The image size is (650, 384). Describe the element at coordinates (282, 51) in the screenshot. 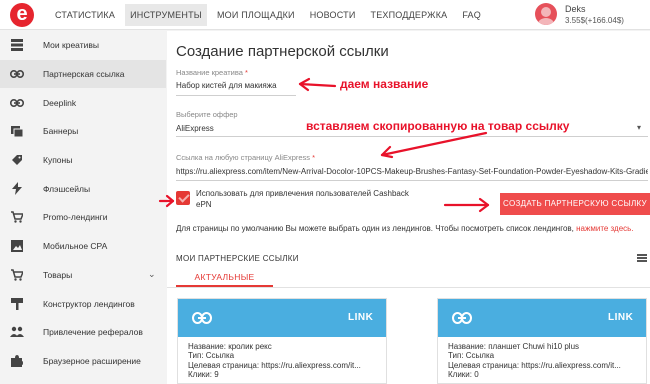

I see `page-title: Создание партнерской ссылки` at that location.